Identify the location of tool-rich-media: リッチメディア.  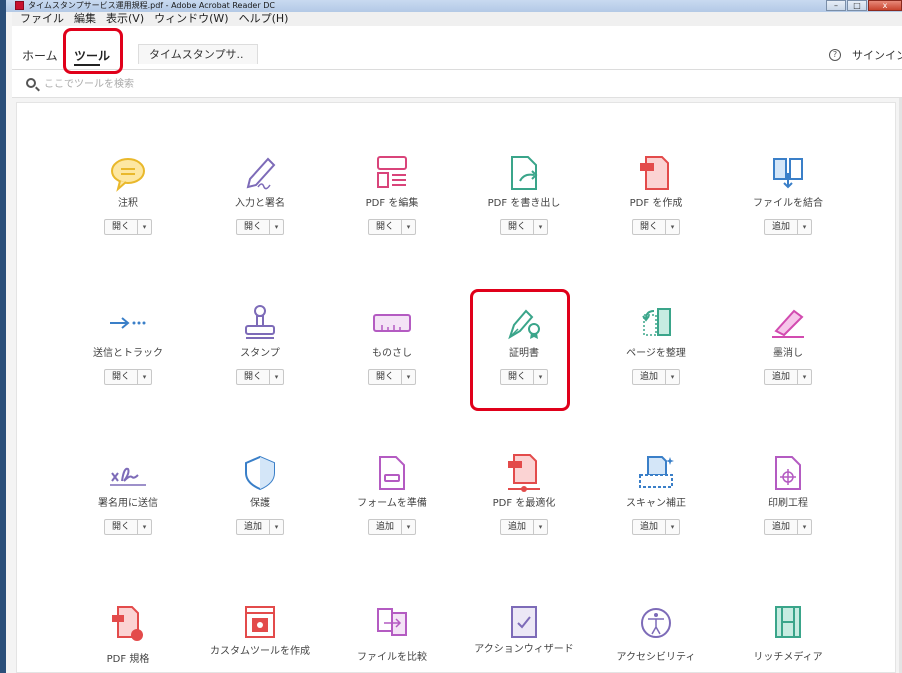
(788, 634).